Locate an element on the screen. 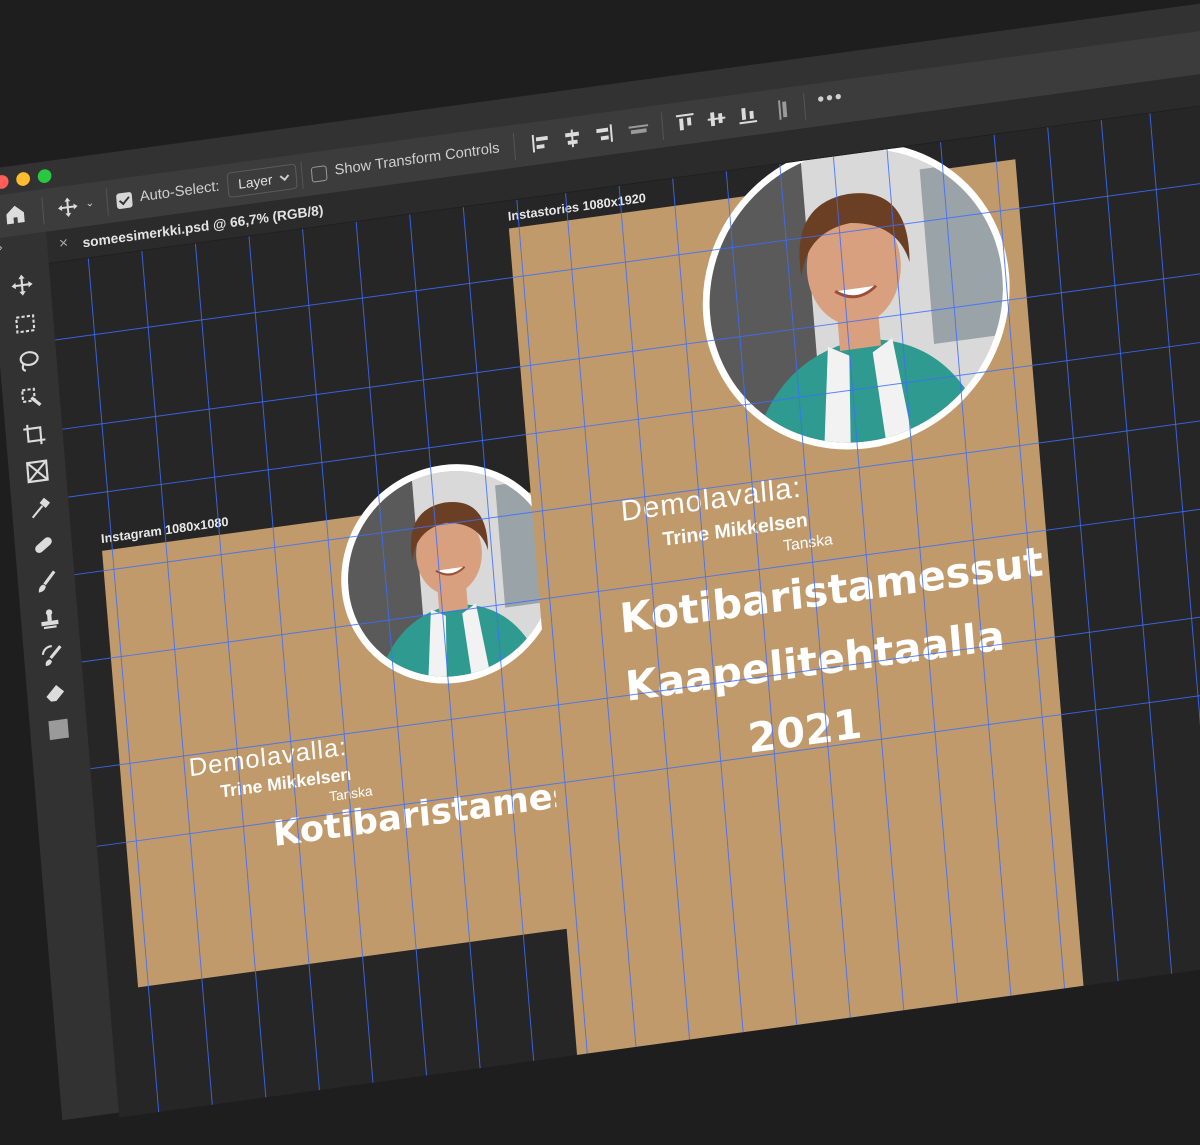  lasso-tool is located at coordinates (28, 360).